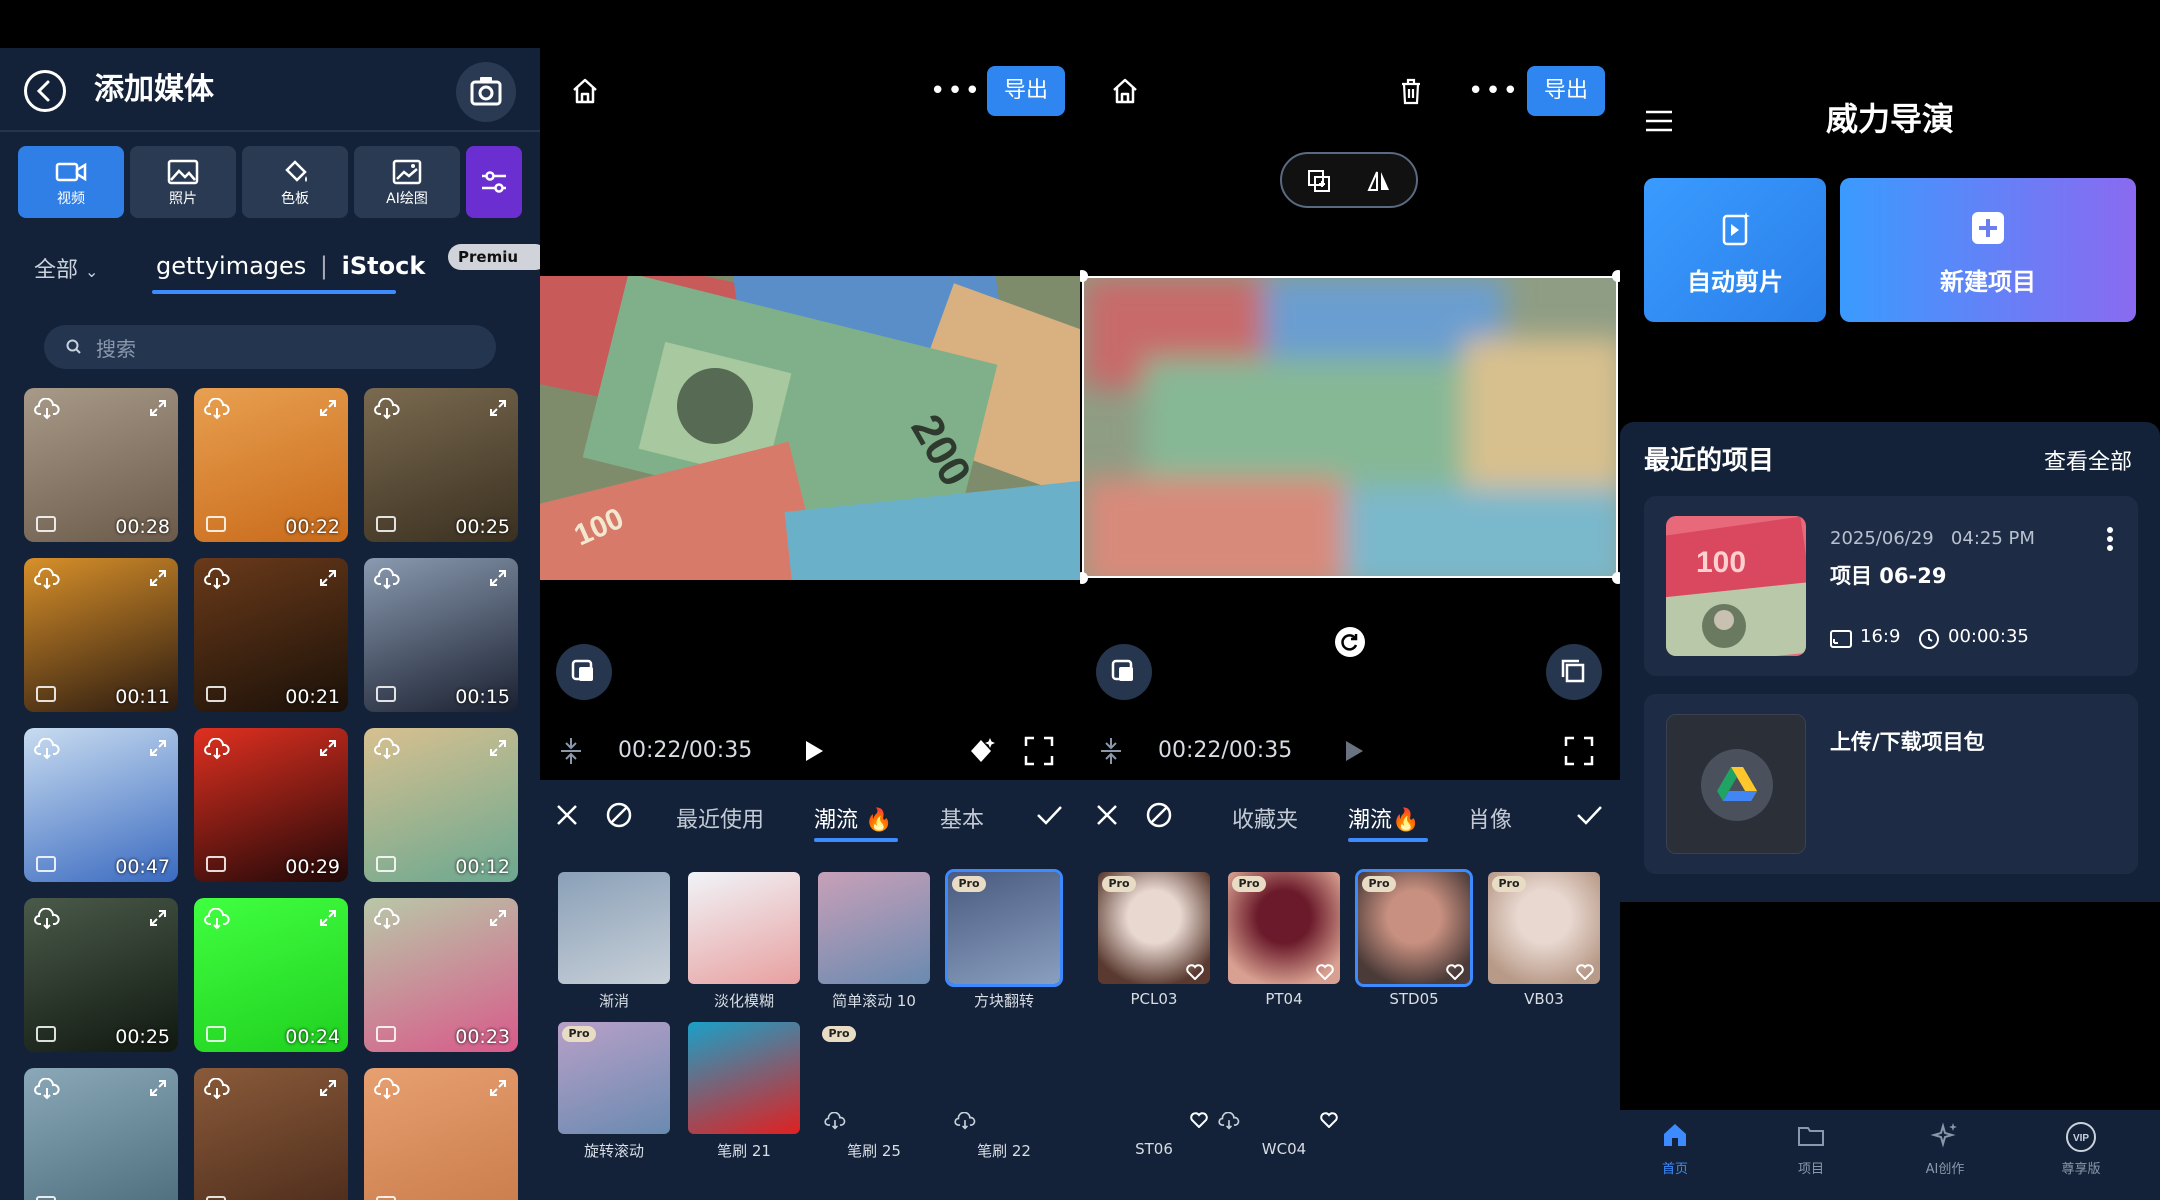  I want to click on media-thumbnail: 00:21, so click(271, 635).